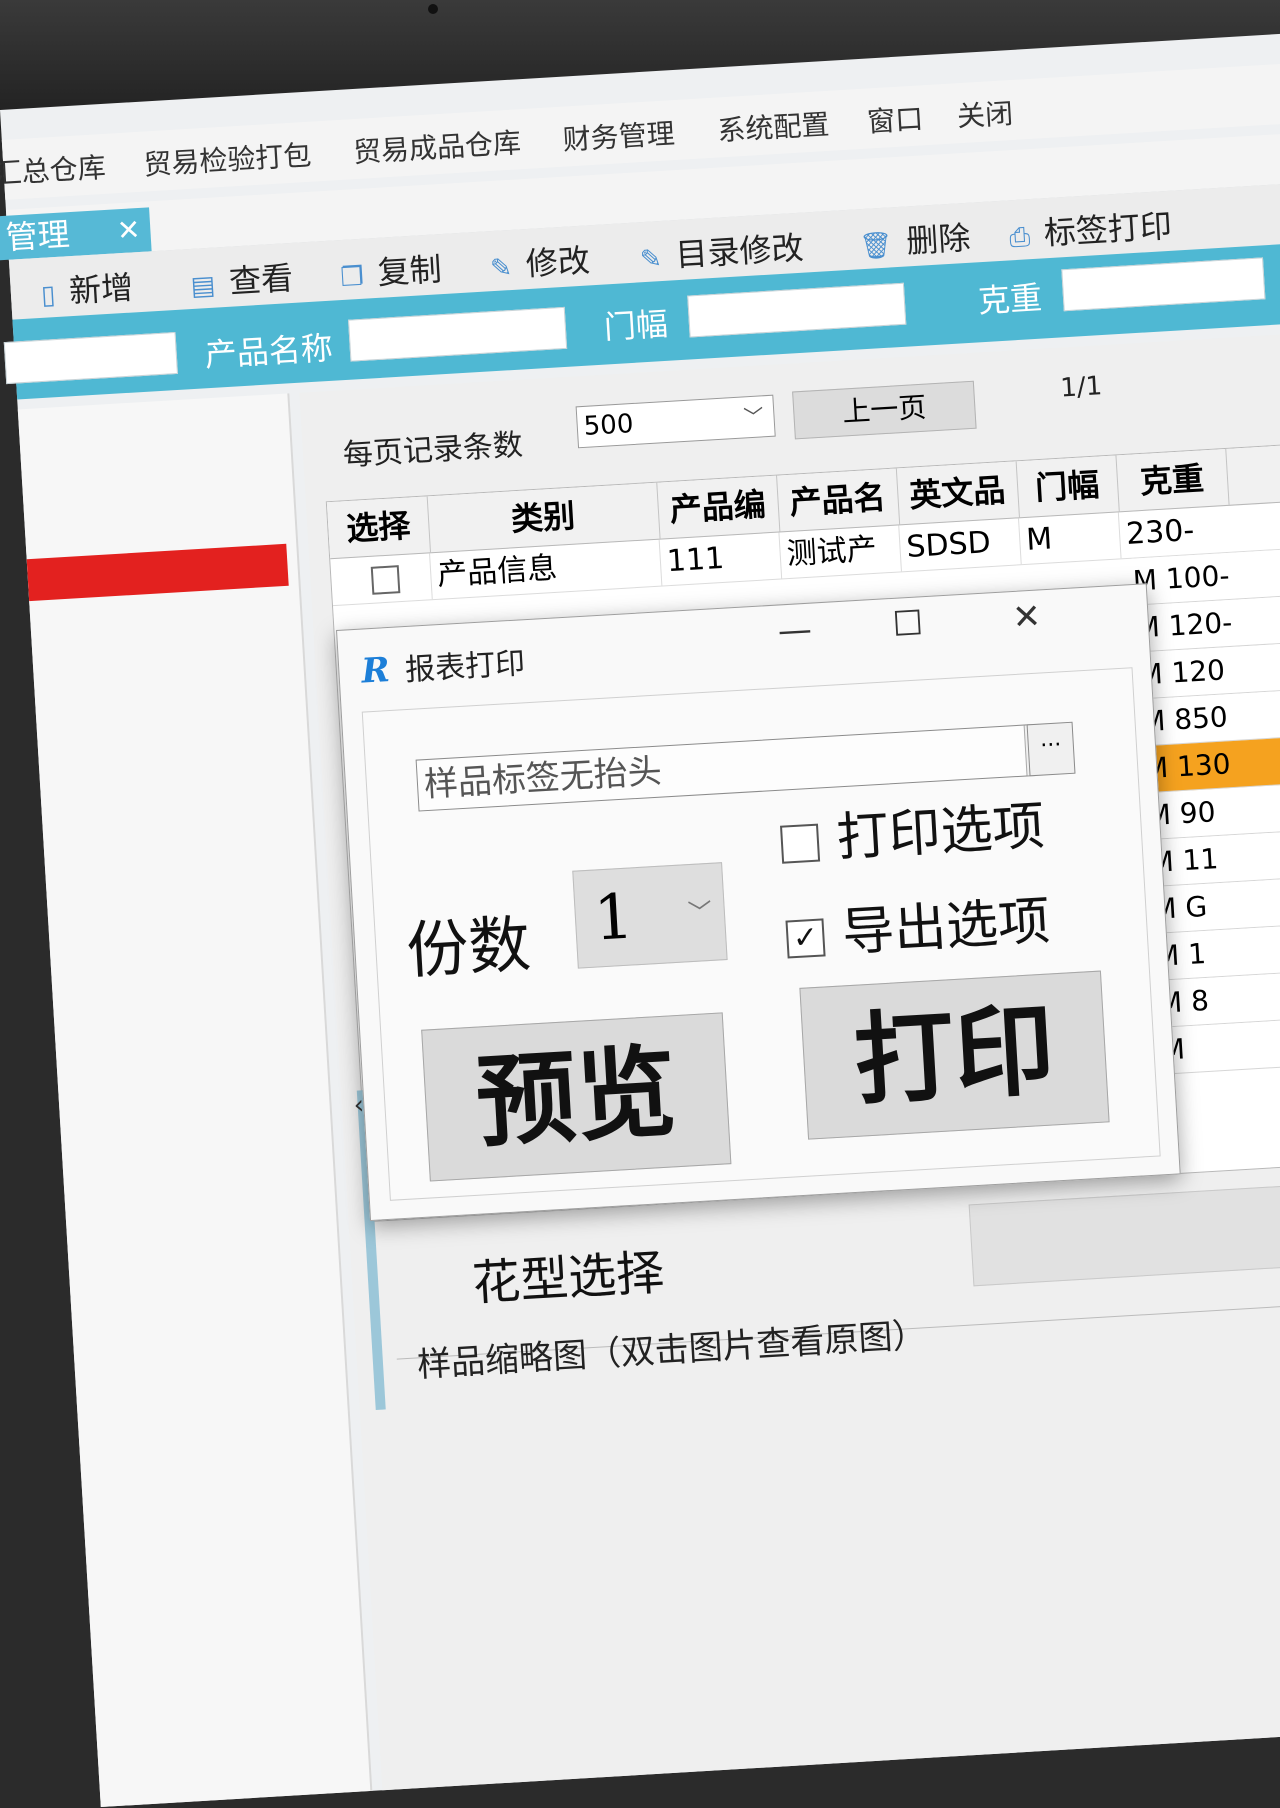  What do you see at coordinates (954, 1055) in the screenshot?
I see `print-button: 打印` at bounding box center [954, 1055].